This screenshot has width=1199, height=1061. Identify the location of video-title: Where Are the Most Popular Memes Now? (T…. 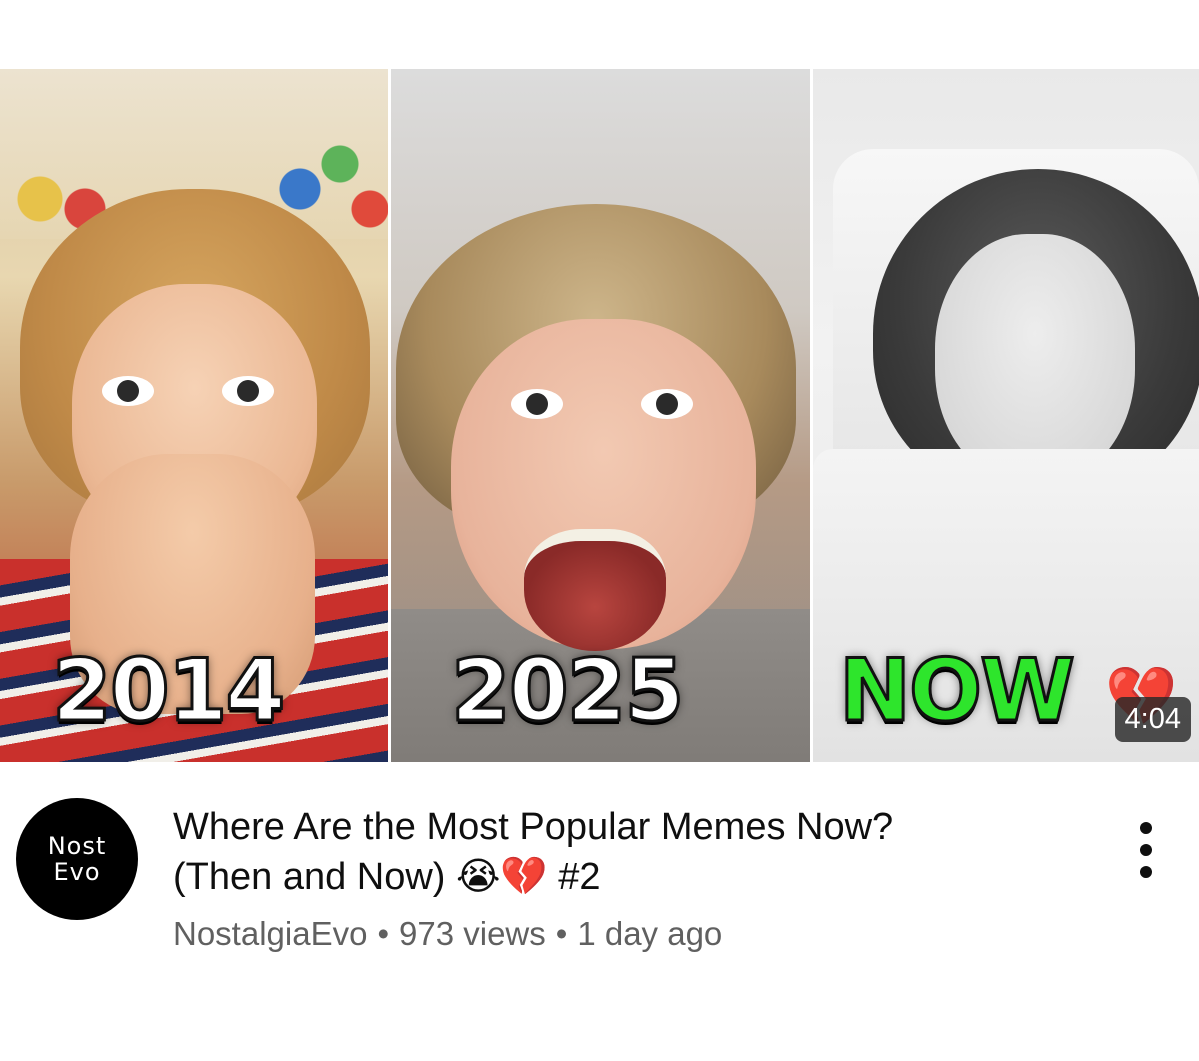
(623, 852).